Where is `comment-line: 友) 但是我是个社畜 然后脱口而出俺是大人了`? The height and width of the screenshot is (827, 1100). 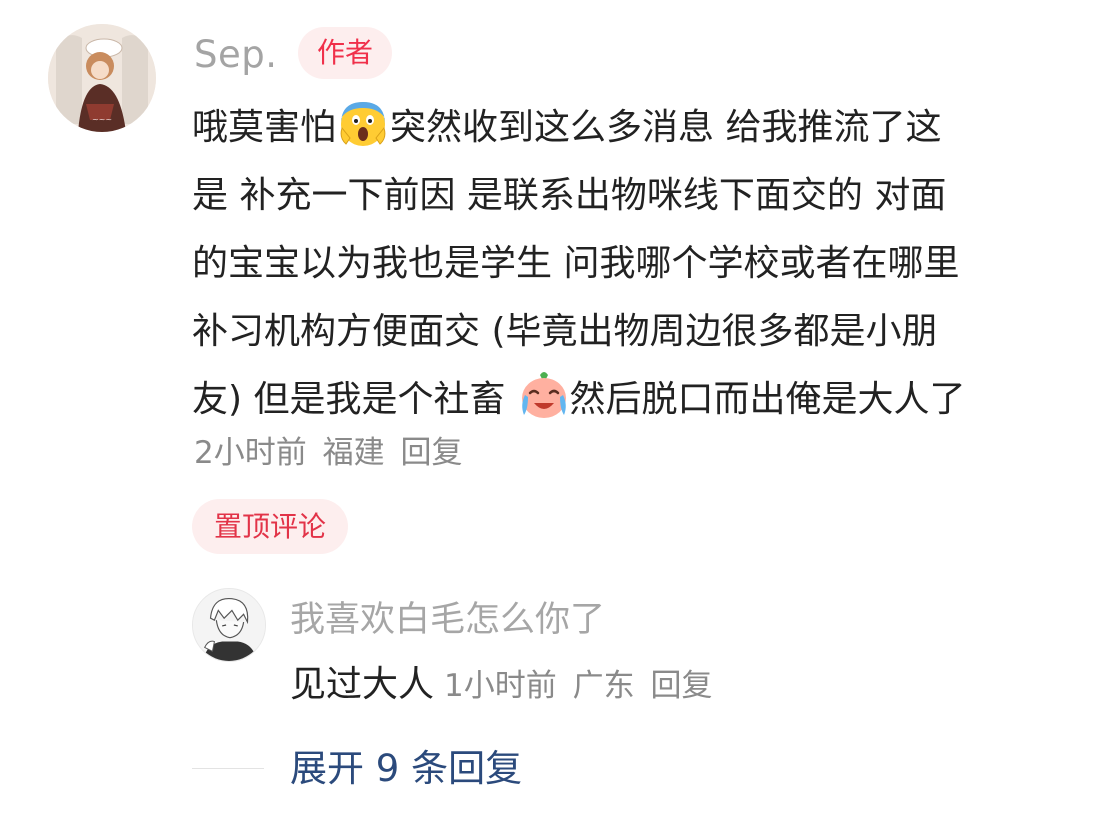 comment-line: 友) 但是我是个社畜 然后脱口而出俺是大人了 is located at coordinates (639, 400).